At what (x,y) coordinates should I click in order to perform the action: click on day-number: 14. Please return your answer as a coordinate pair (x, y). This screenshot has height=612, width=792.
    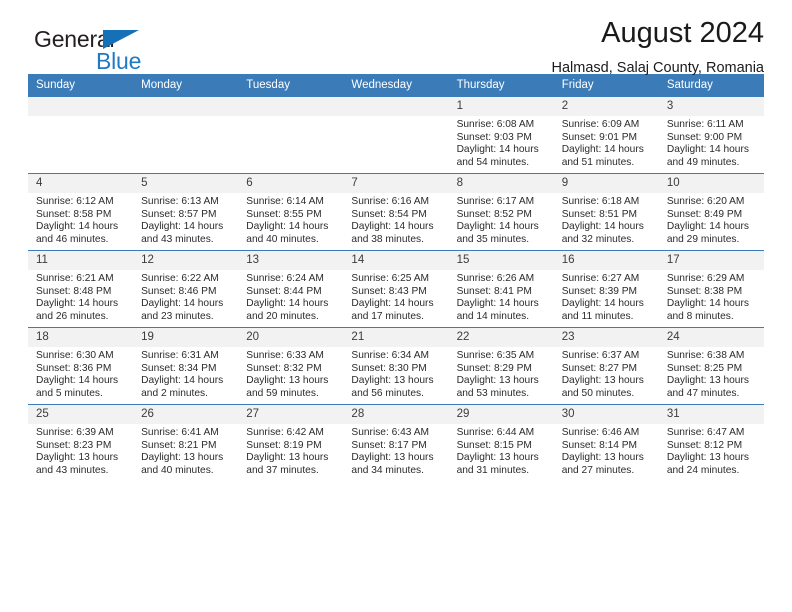
    Looking at the image, I should click on (396, 260).